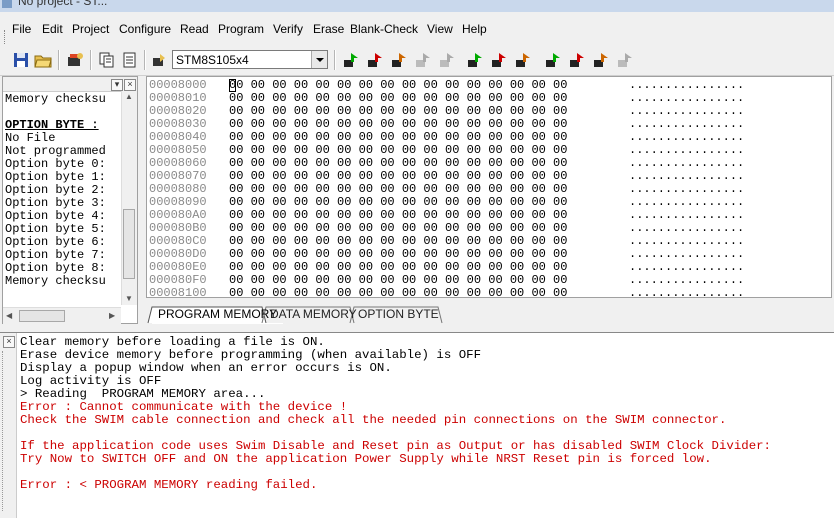  I want to click on panel-menu-icon: ▾, so click(117, 85).